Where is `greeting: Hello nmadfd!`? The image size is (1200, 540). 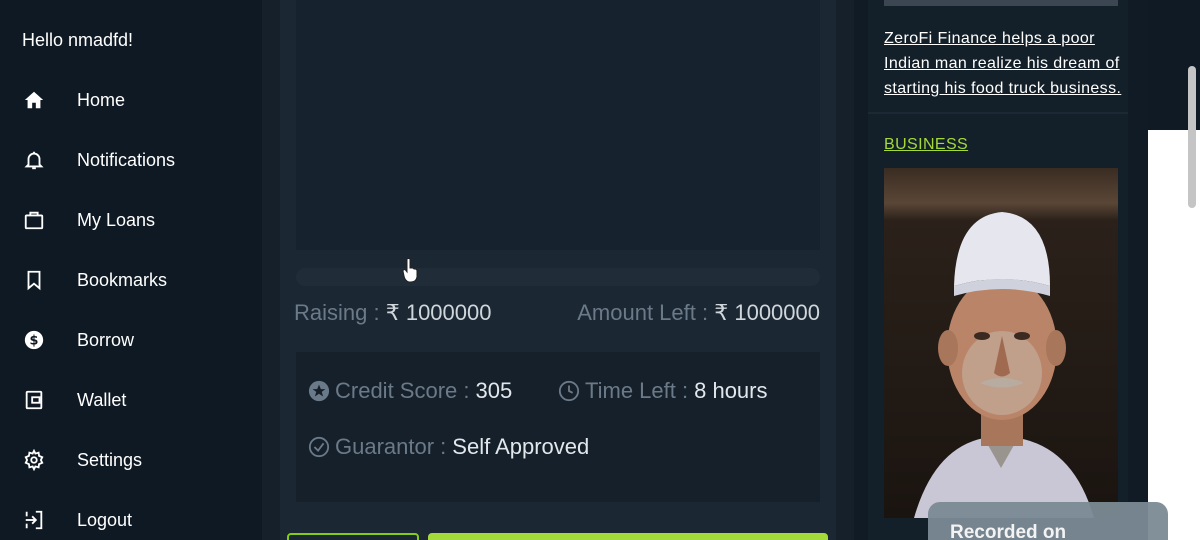 greeting: Hello nmadfd! is located at coordinates (78, 40).